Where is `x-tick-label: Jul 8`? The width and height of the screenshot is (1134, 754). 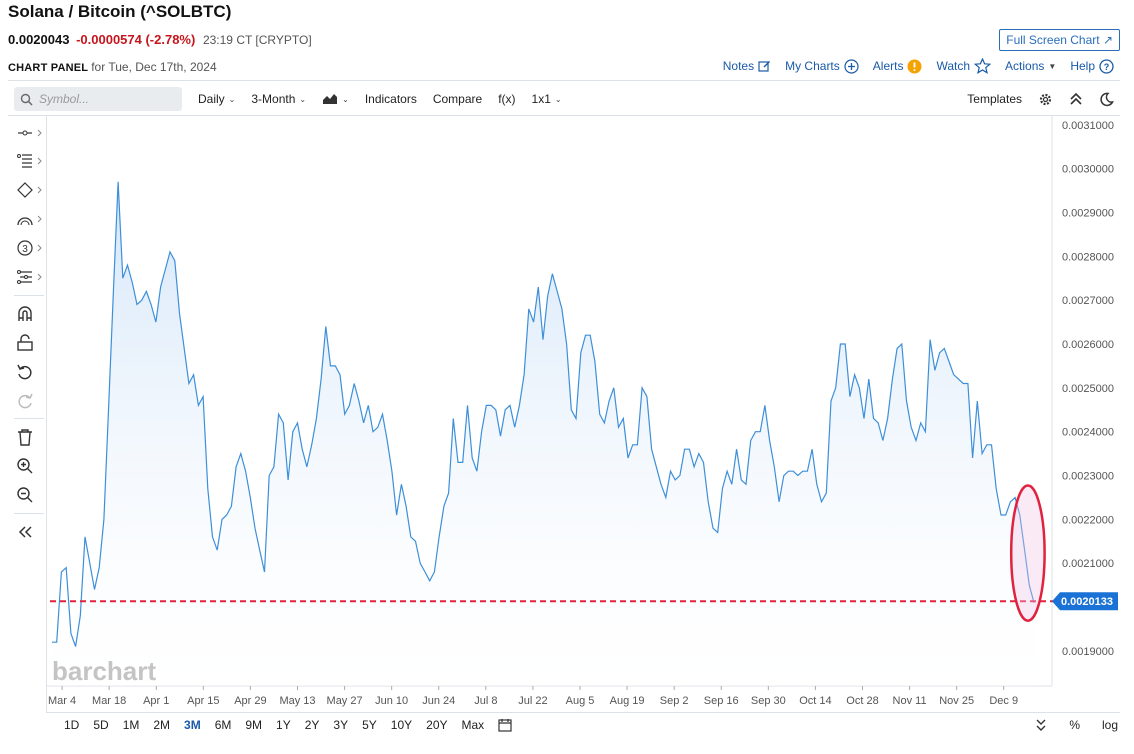 x-tick-label: Jul 8 is located at coordinates (485, 701).